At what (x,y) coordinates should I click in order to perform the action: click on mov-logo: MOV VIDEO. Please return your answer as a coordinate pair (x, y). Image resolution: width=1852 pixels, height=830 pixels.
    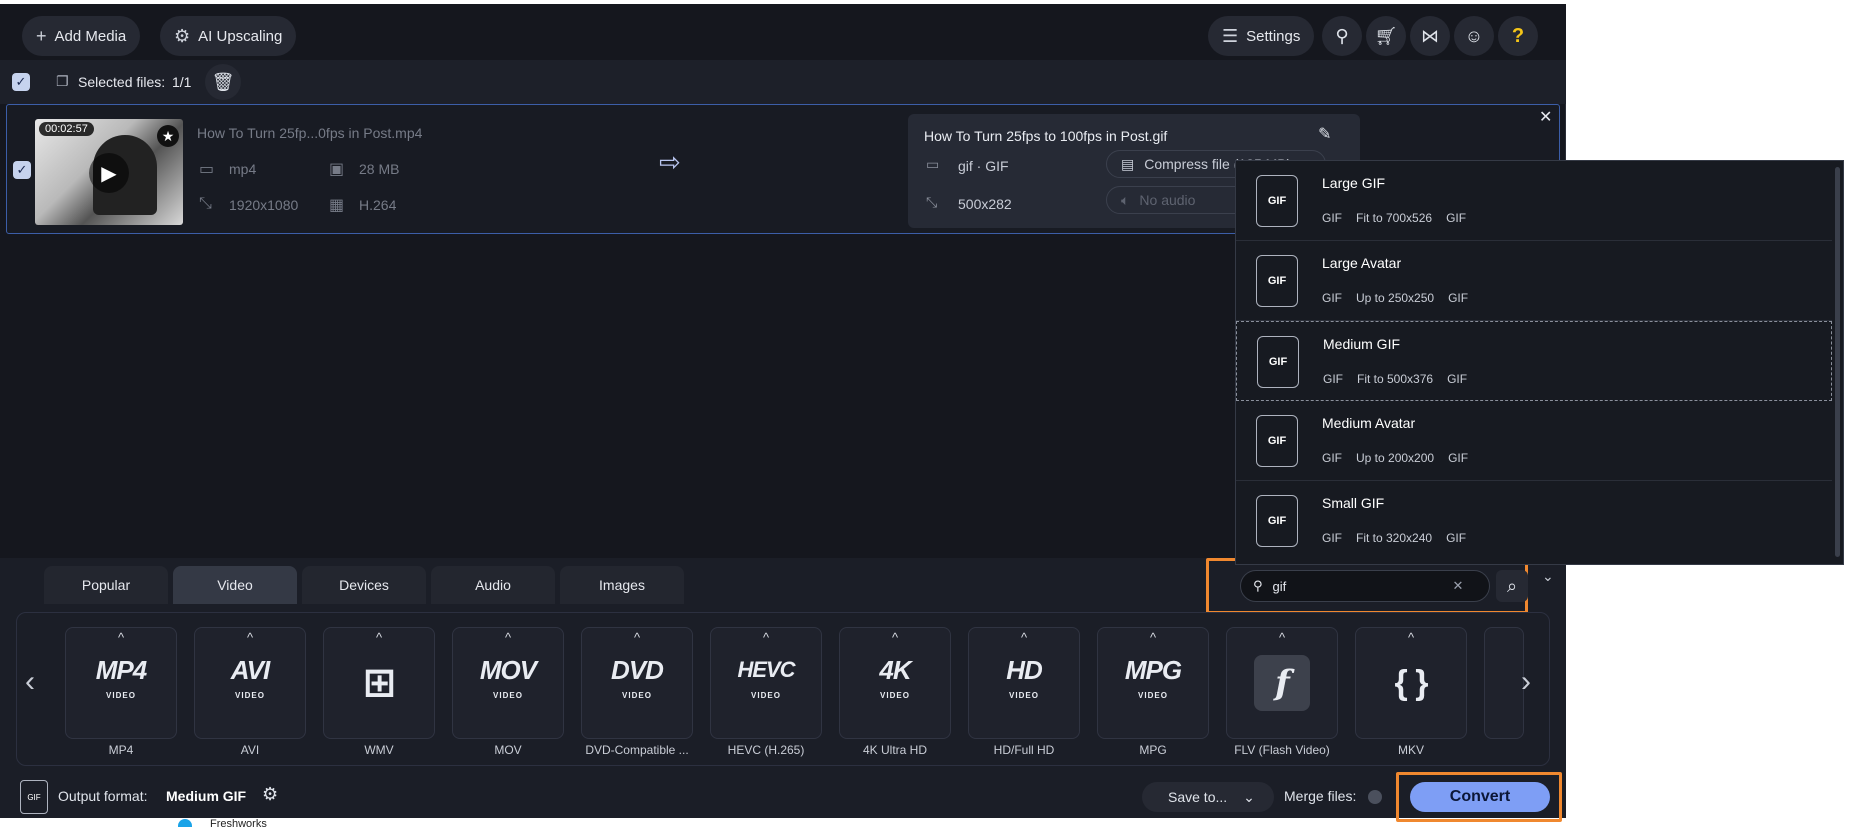
    Looking at the image, I should click on (508, 682).